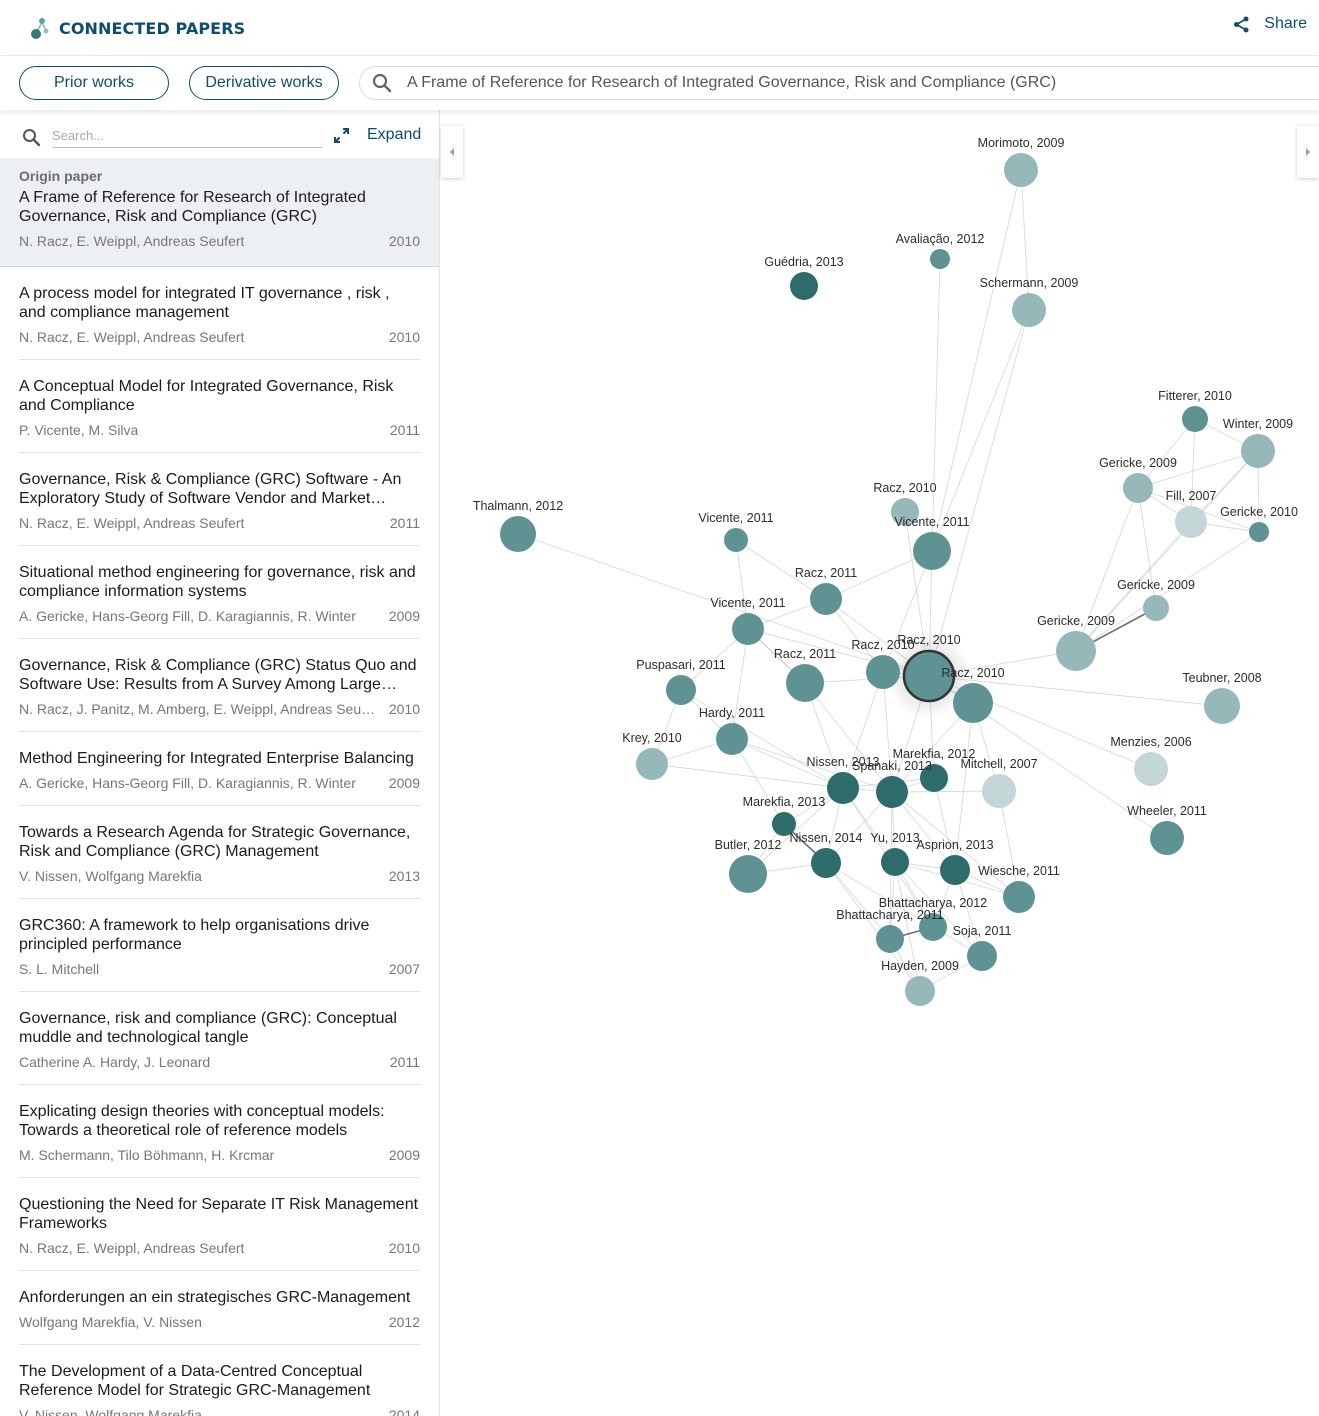 Image resolution: width=1319 pixels, height=1416 pixels. Describe the element at coordinates (264, 83) in the screenshot. I see `derivative-works-button: Derivative works` at that location.